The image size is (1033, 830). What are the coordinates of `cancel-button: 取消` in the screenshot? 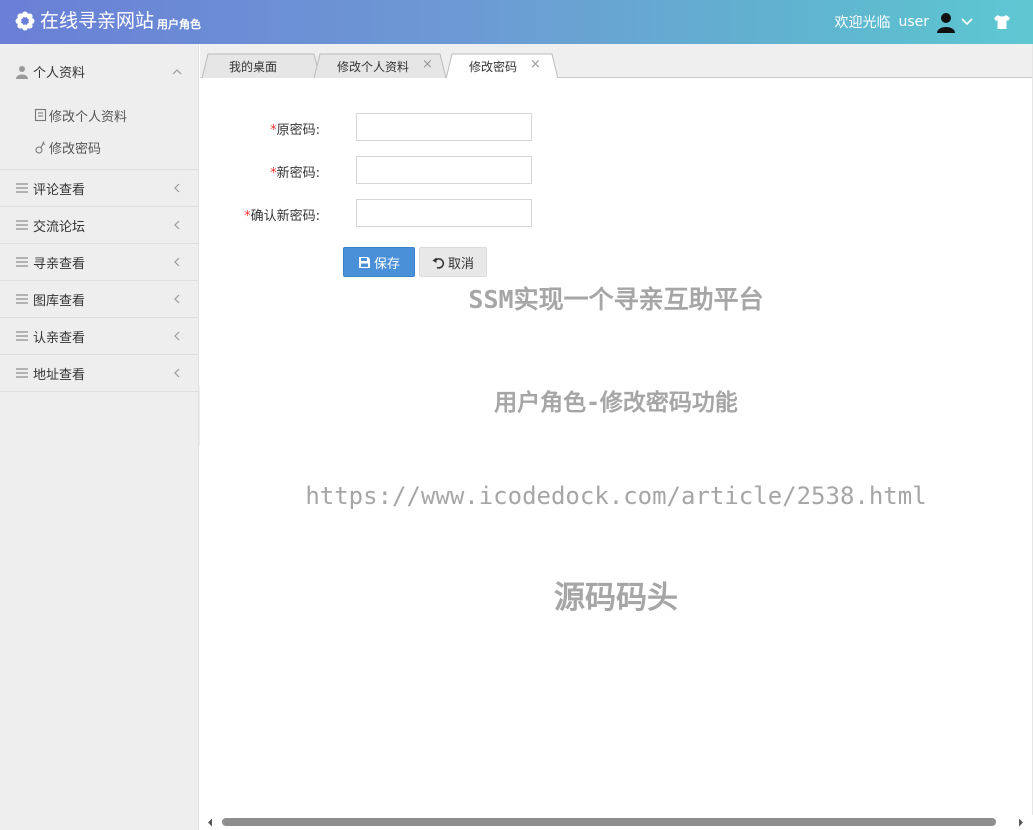 It's located at (453, 262).